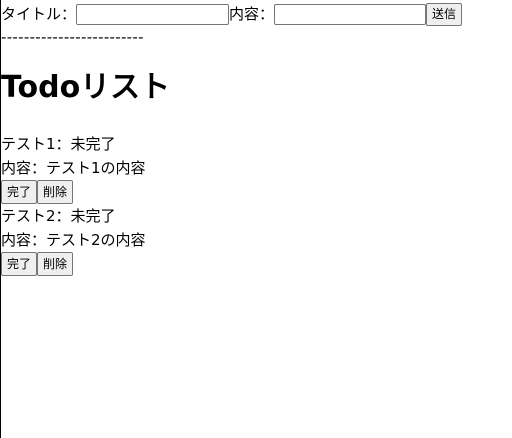 The height and width of the screenshot is (438, 512). Describe the element at coordinates (58, 144) in the screenshot. I see `todo-status: テスト1：未完了` at that location.